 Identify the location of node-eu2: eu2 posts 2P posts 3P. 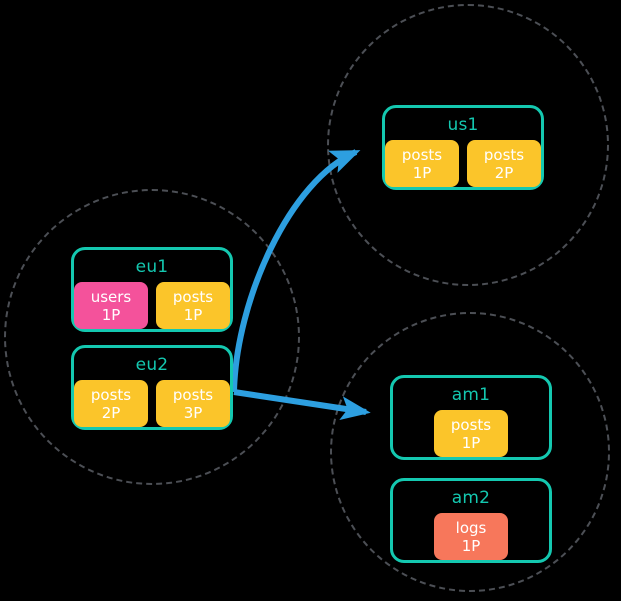
(152, 387).